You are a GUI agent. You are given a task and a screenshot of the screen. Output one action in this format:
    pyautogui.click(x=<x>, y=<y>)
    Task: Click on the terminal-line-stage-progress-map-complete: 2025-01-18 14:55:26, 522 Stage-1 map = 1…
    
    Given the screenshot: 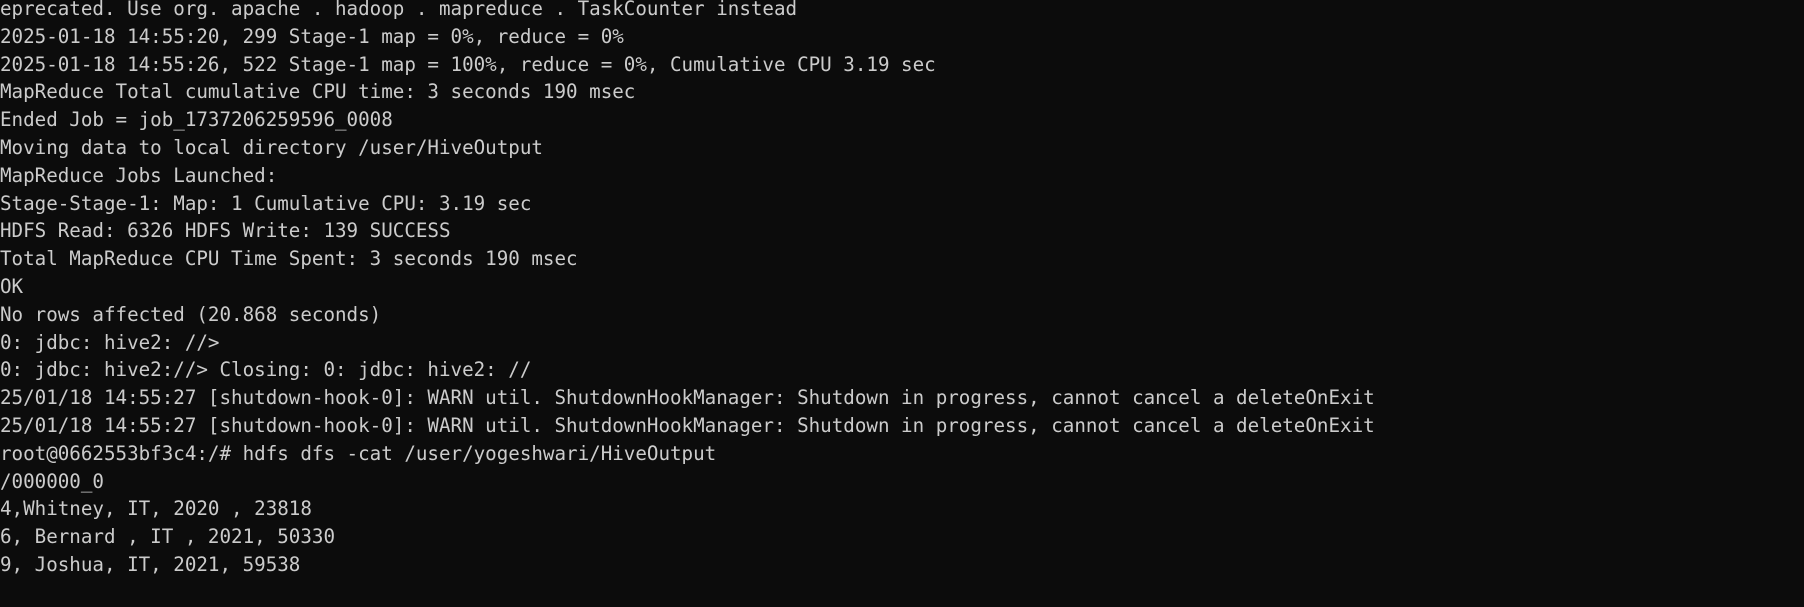 What is the action you would take?
    pyautogui.click(x=468, y=64)
    